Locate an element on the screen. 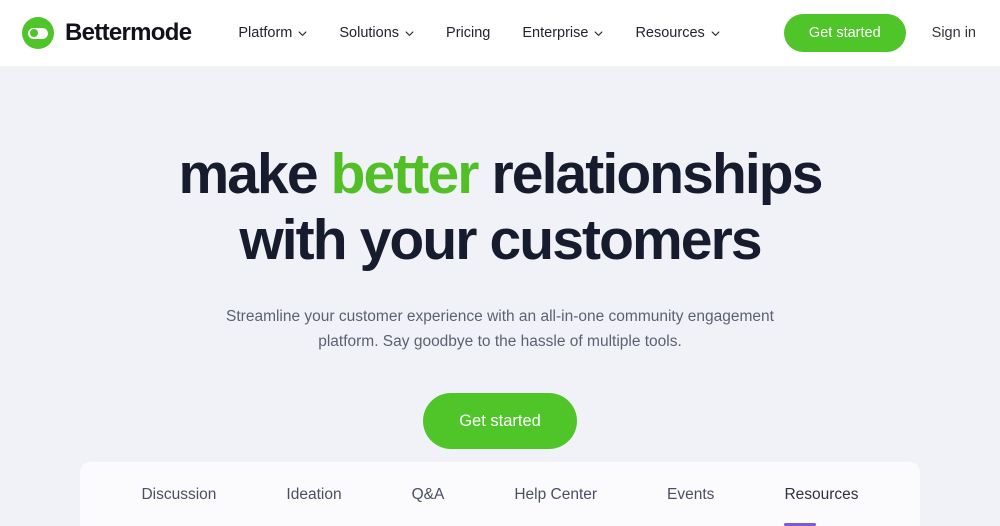 This screenshot has height=526, width=1000. tab-label: Help Center is located at coordinates (556, 494).